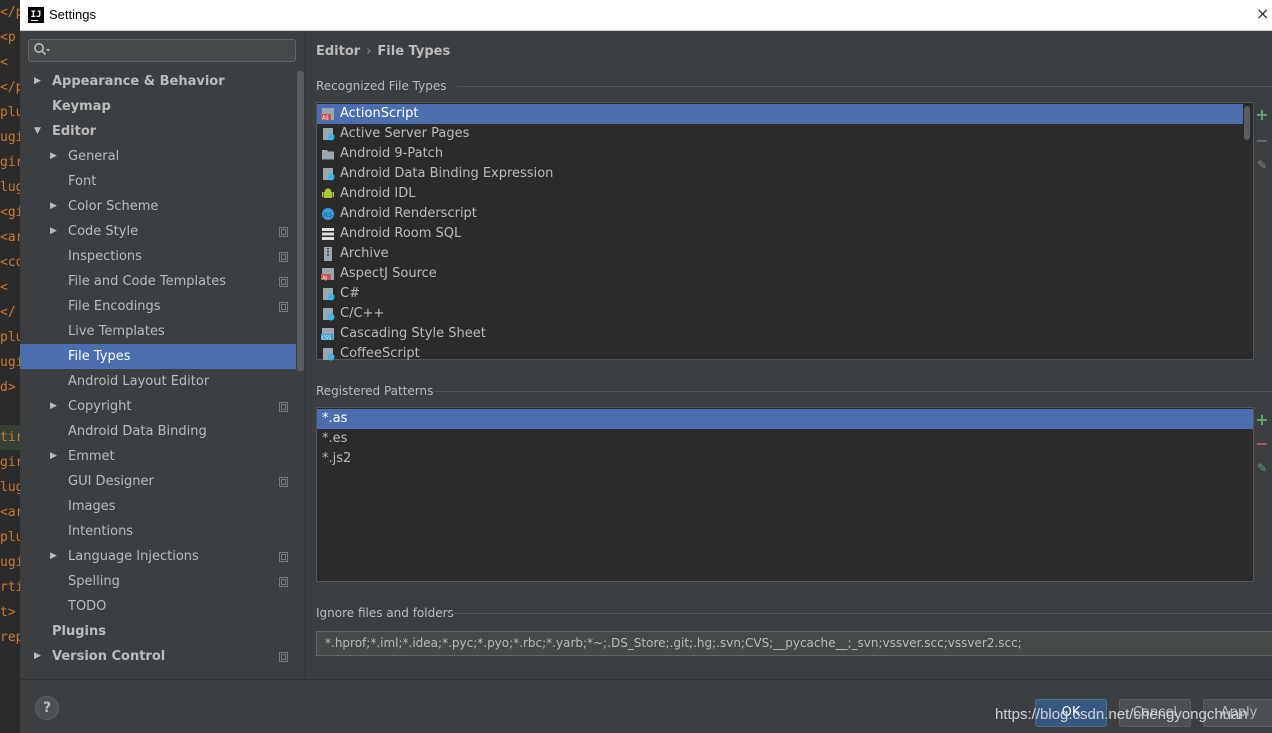  Describe the element at coordinates (646, 15) in the screenshot. I see `title-bar: IJ Settings ×` at that location.